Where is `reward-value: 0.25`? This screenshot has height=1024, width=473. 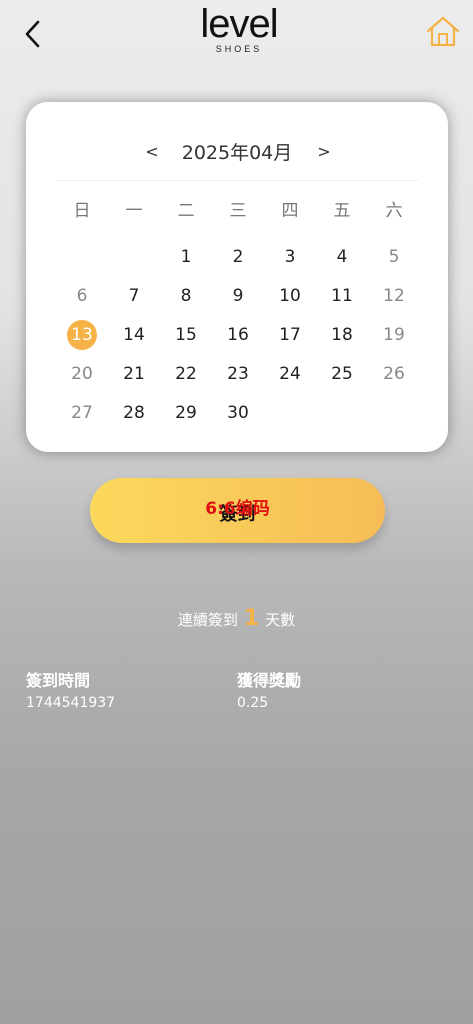
reward-value: 0.25 is located at coordinates (253, 703).